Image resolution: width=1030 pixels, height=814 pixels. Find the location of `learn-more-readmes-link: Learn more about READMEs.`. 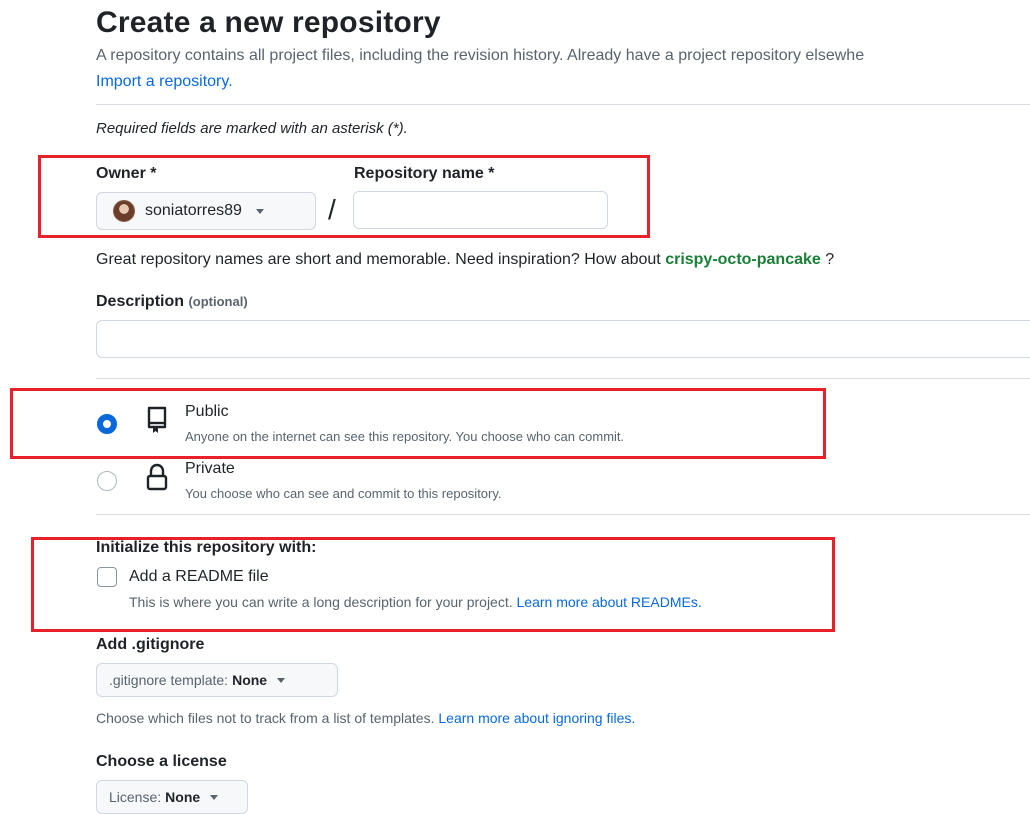

learn-more-readmes-link: Learn more about READMEs. is located at coordinates (609, 602).